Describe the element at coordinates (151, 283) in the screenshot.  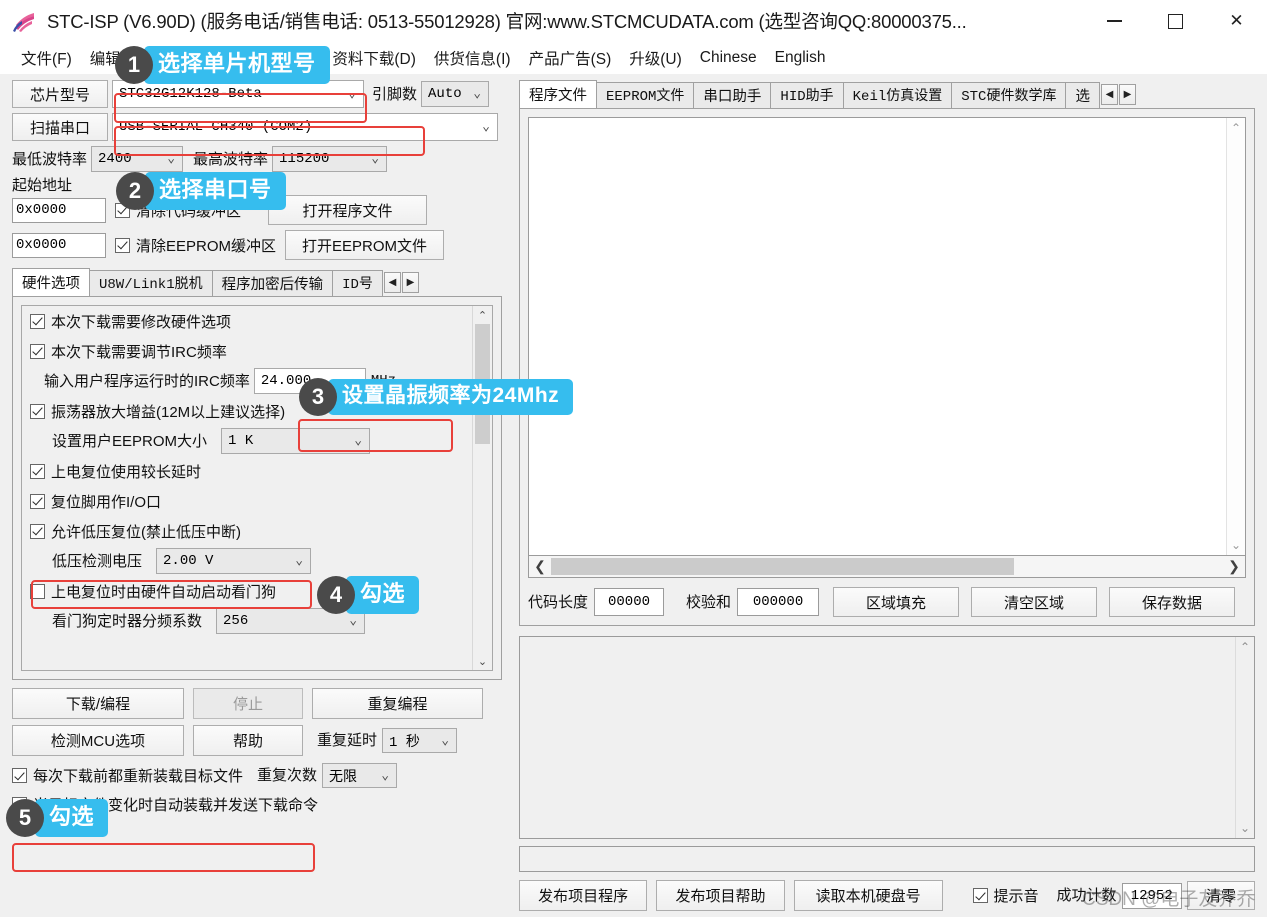
I see `tab-u8w-link1: U8W/Link1脱机` at that location.